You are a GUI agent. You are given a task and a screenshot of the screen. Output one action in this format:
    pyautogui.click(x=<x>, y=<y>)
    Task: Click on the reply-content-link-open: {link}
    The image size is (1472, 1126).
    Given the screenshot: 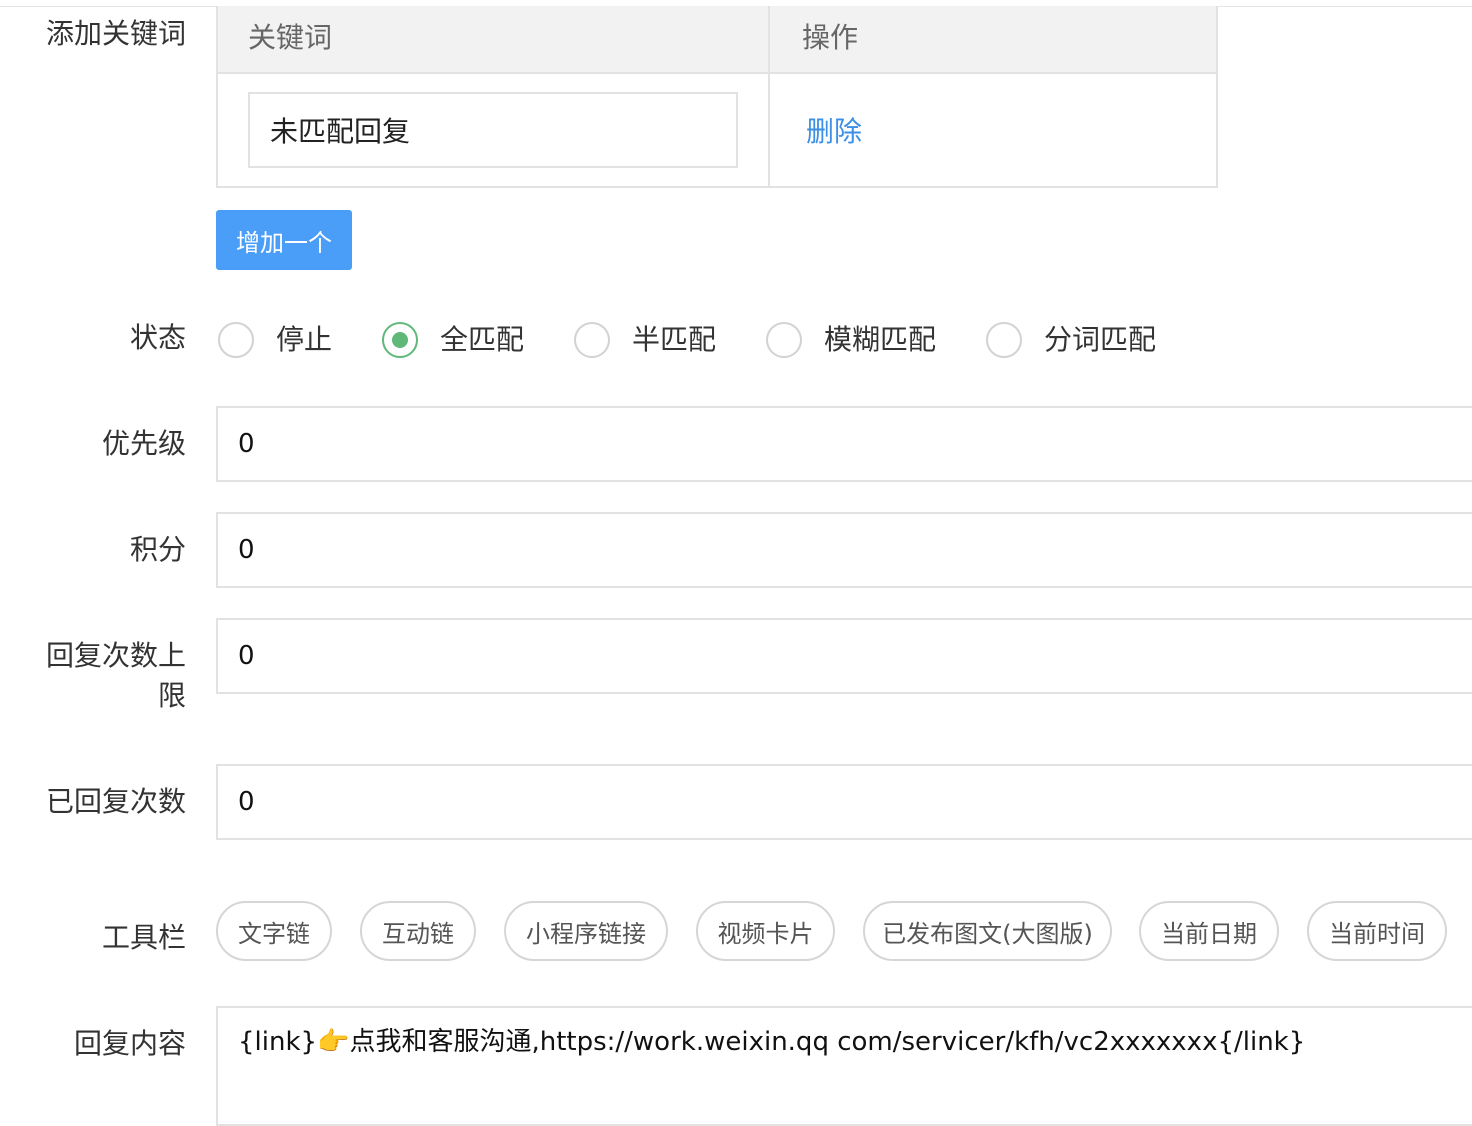 What is the action you would take?
    pyautogui.click(x=278, y=1042)
    